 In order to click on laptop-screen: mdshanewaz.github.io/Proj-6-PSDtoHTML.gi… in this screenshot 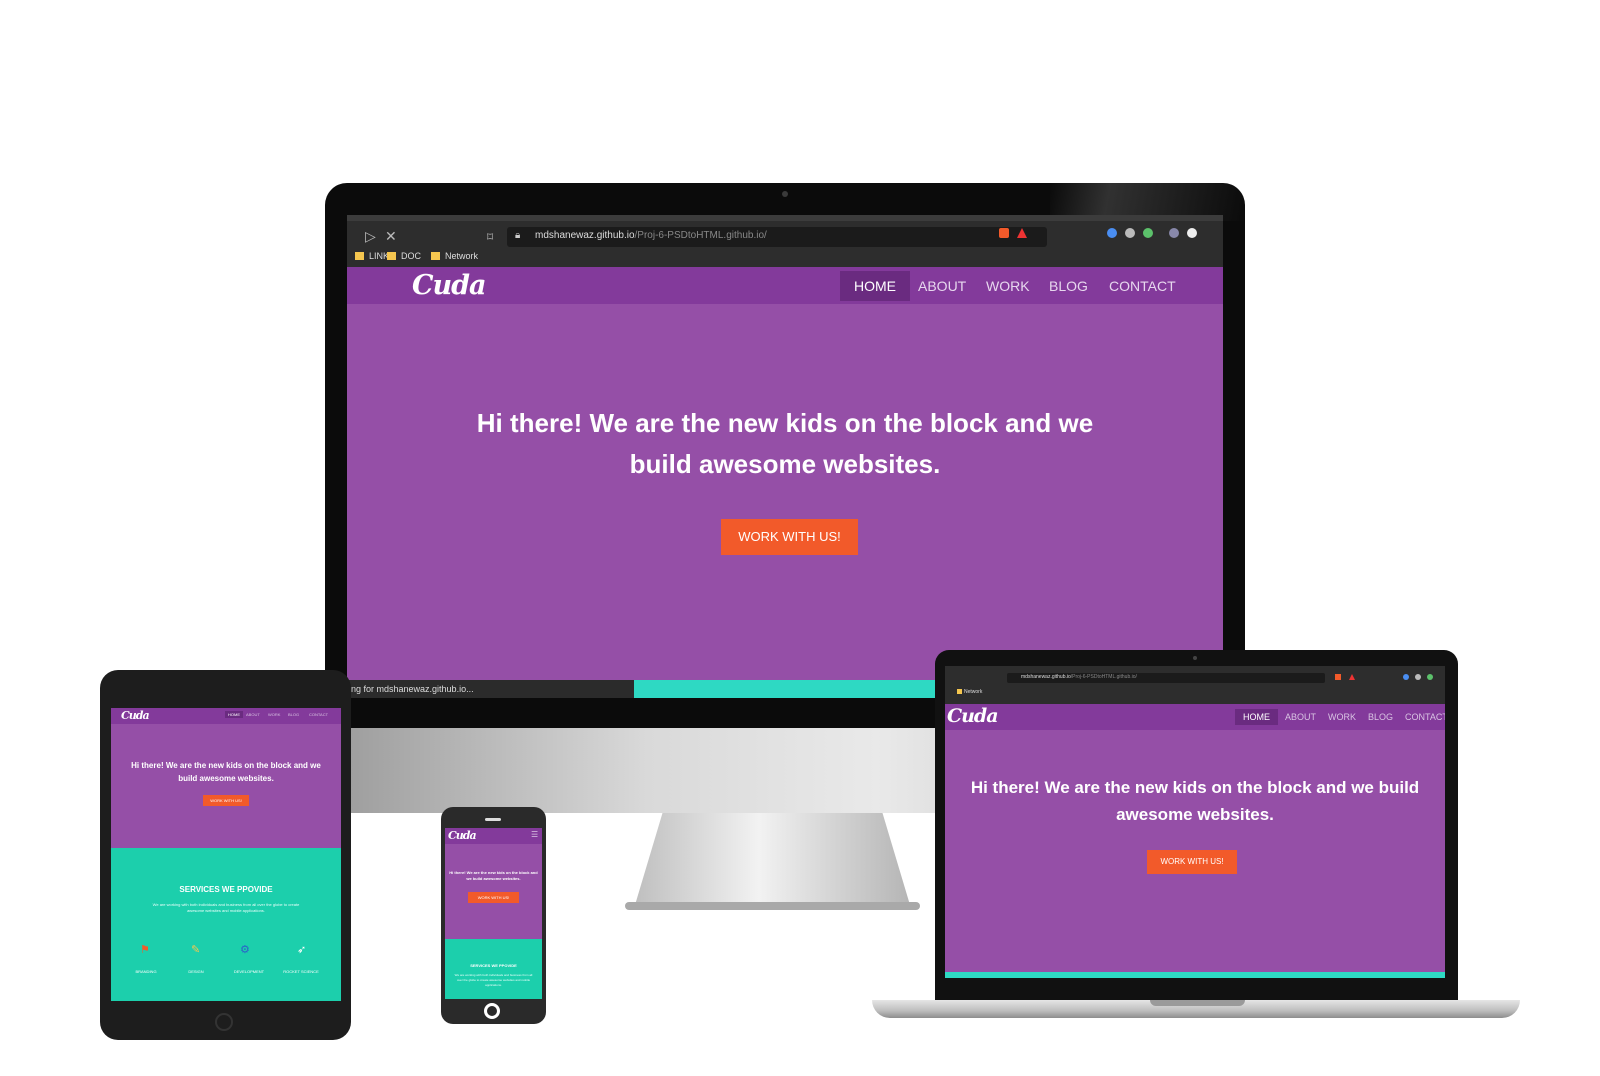, I will do `click(1195, 822)`.